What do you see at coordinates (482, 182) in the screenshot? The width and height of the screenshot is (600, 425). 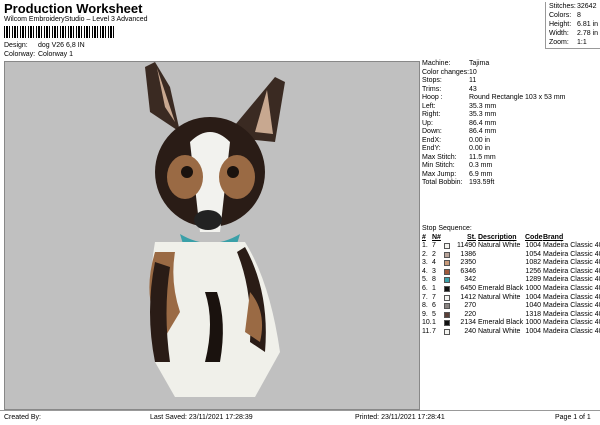 I see `info-value: 193.59ft` at bounding box center [482, 182].